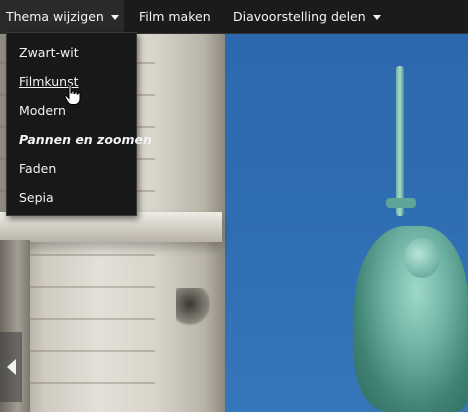 The height and width of the screenshot is (412, 468). What do you see at coordinates (111, 227) in the screenshot?
I see `photo-cornice` at bounding box center [111, 227].